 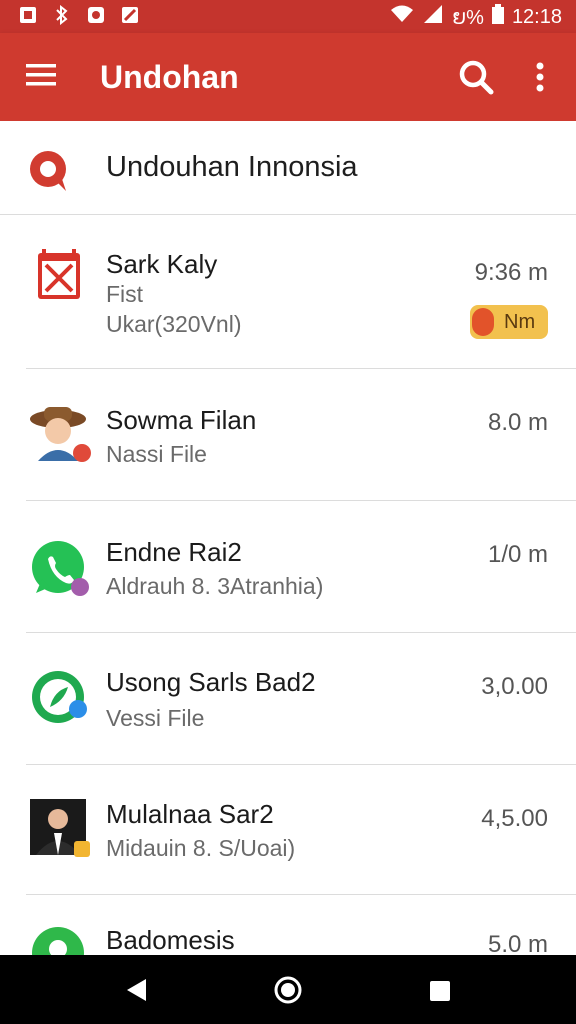 I want to click on list-item: Usong Sarls Bad2 Vessi File 3,0.00, so click(x=288, y=699).